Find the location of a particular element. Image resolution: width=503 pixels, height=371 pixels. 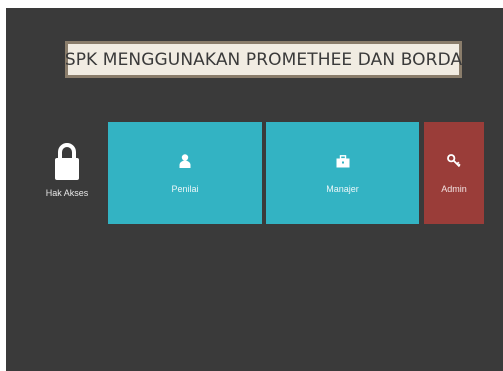

app-title-box: SPK MENGGUNAKAN PROMETHEE DAN BORDA is located at coordinates (263, 59).